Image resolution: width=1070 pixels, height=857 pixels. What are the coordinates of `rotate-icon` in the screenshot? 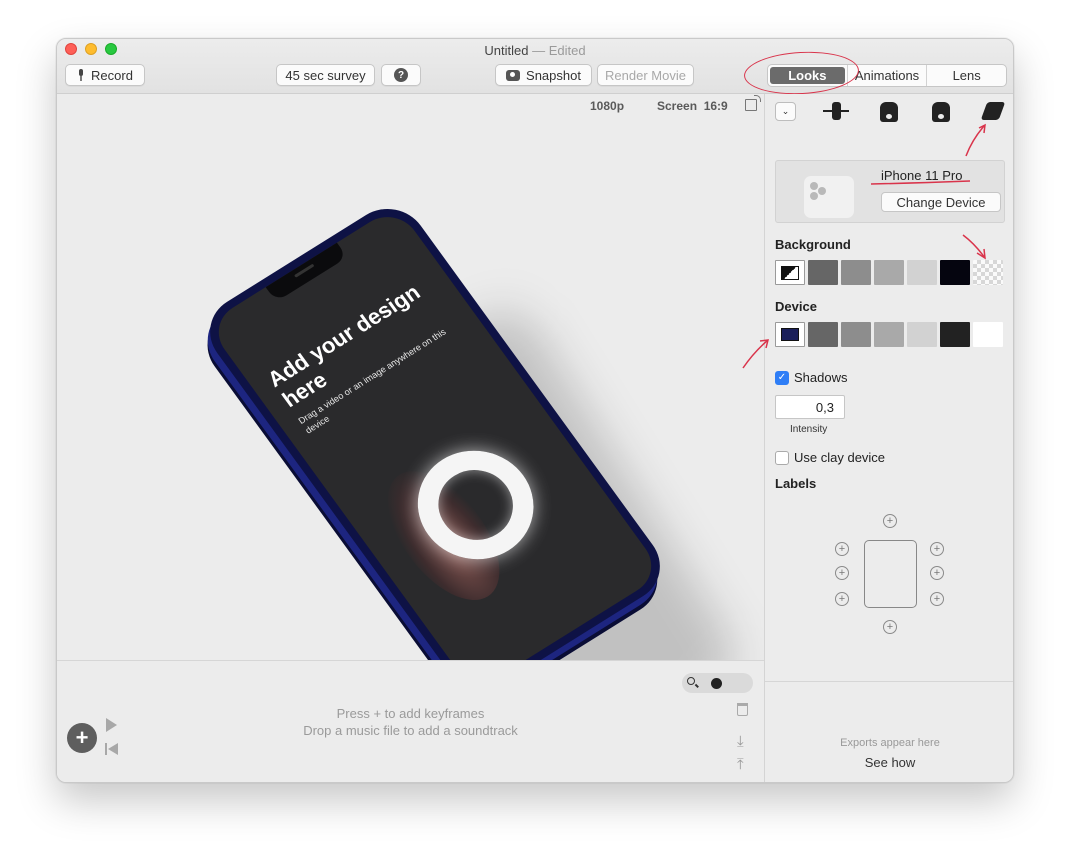 It's located at (753, 103).